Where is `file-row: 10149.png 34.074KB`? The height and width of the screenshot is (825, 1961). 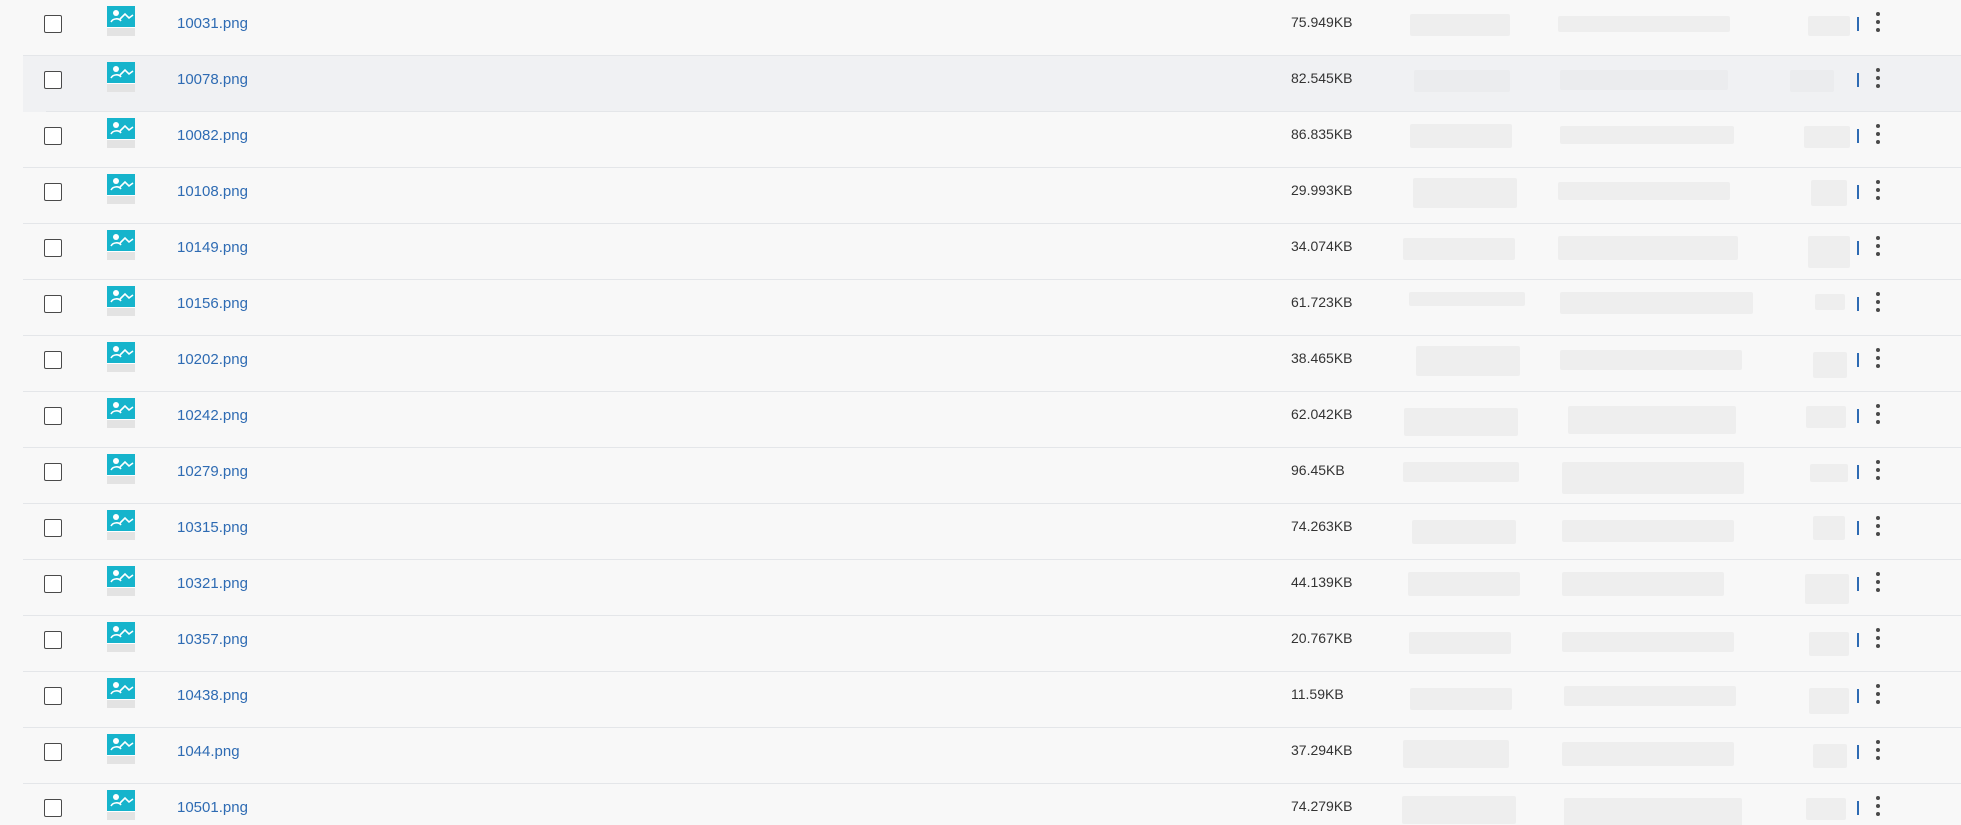
file-row: 10149.png 34.074KB is located at coordinates (980, 252).